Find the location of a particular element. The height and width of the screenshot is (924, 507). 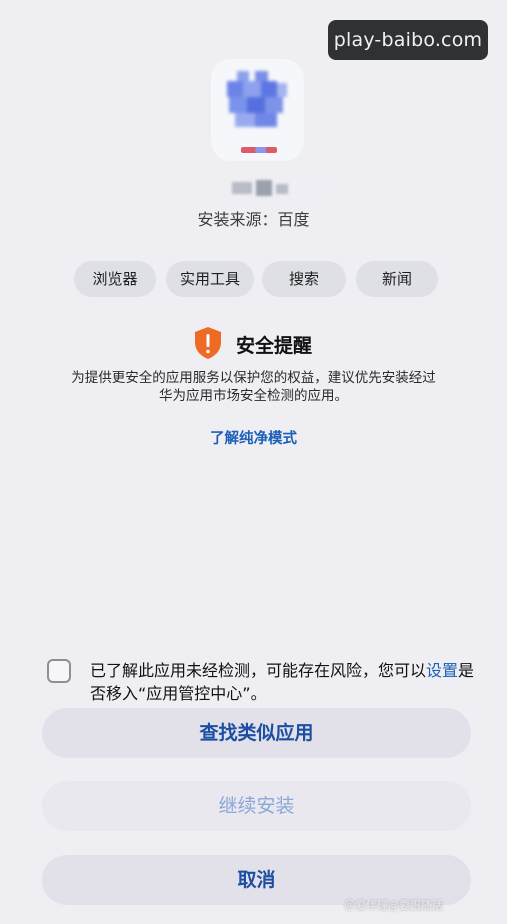

category-tag-search: 搜索 is located at coordinates (304, 279).